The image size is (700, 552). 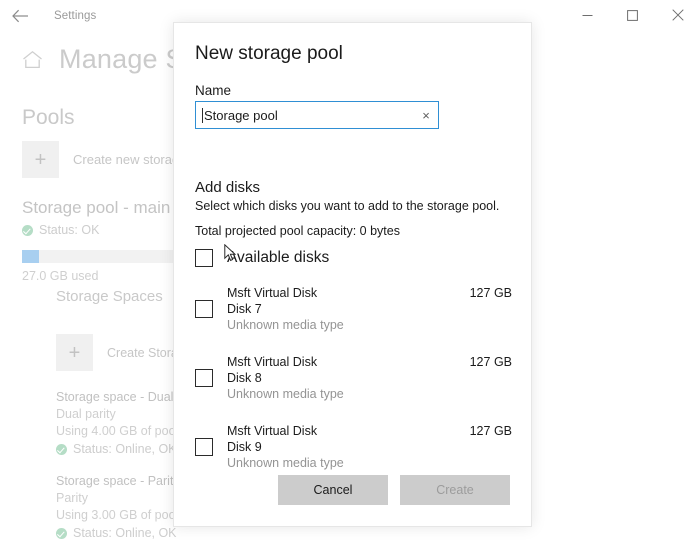 What do you see at coordinates (426, 115) in the screenshot?
I see `clear-icon: ×` at bounding box center [426, 115].